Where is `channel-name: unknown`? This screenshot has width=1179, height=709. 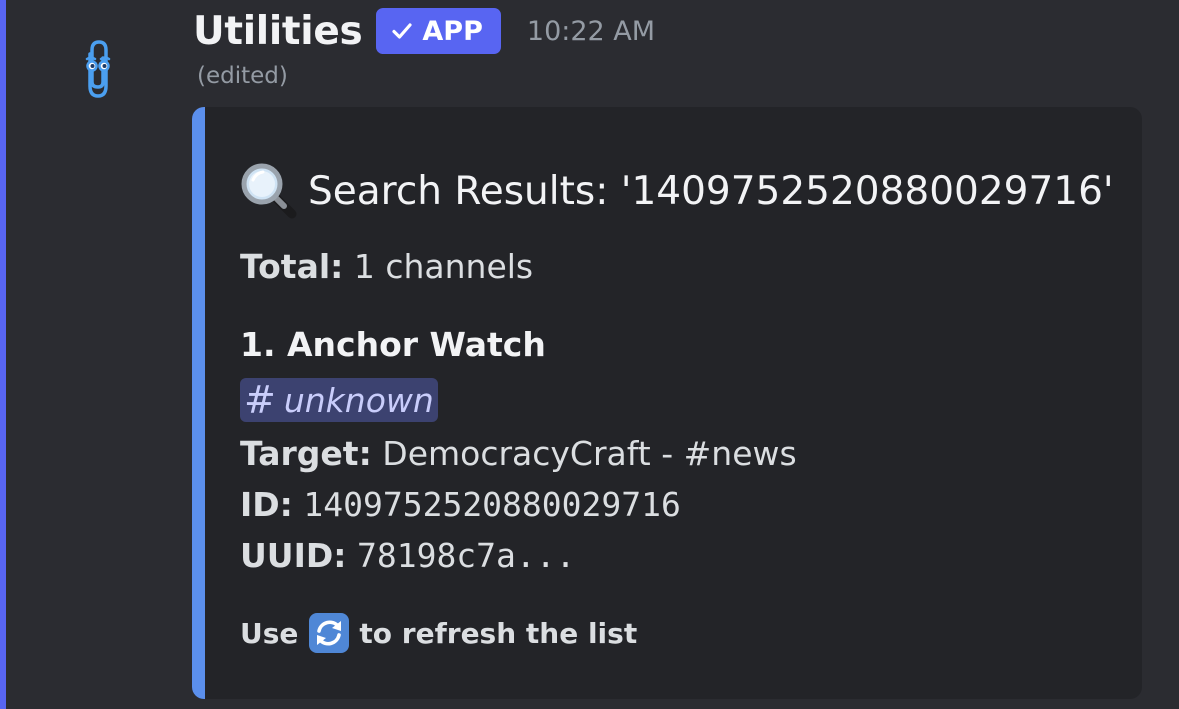 channel-name: unknown is located at coordinates (358, 400).